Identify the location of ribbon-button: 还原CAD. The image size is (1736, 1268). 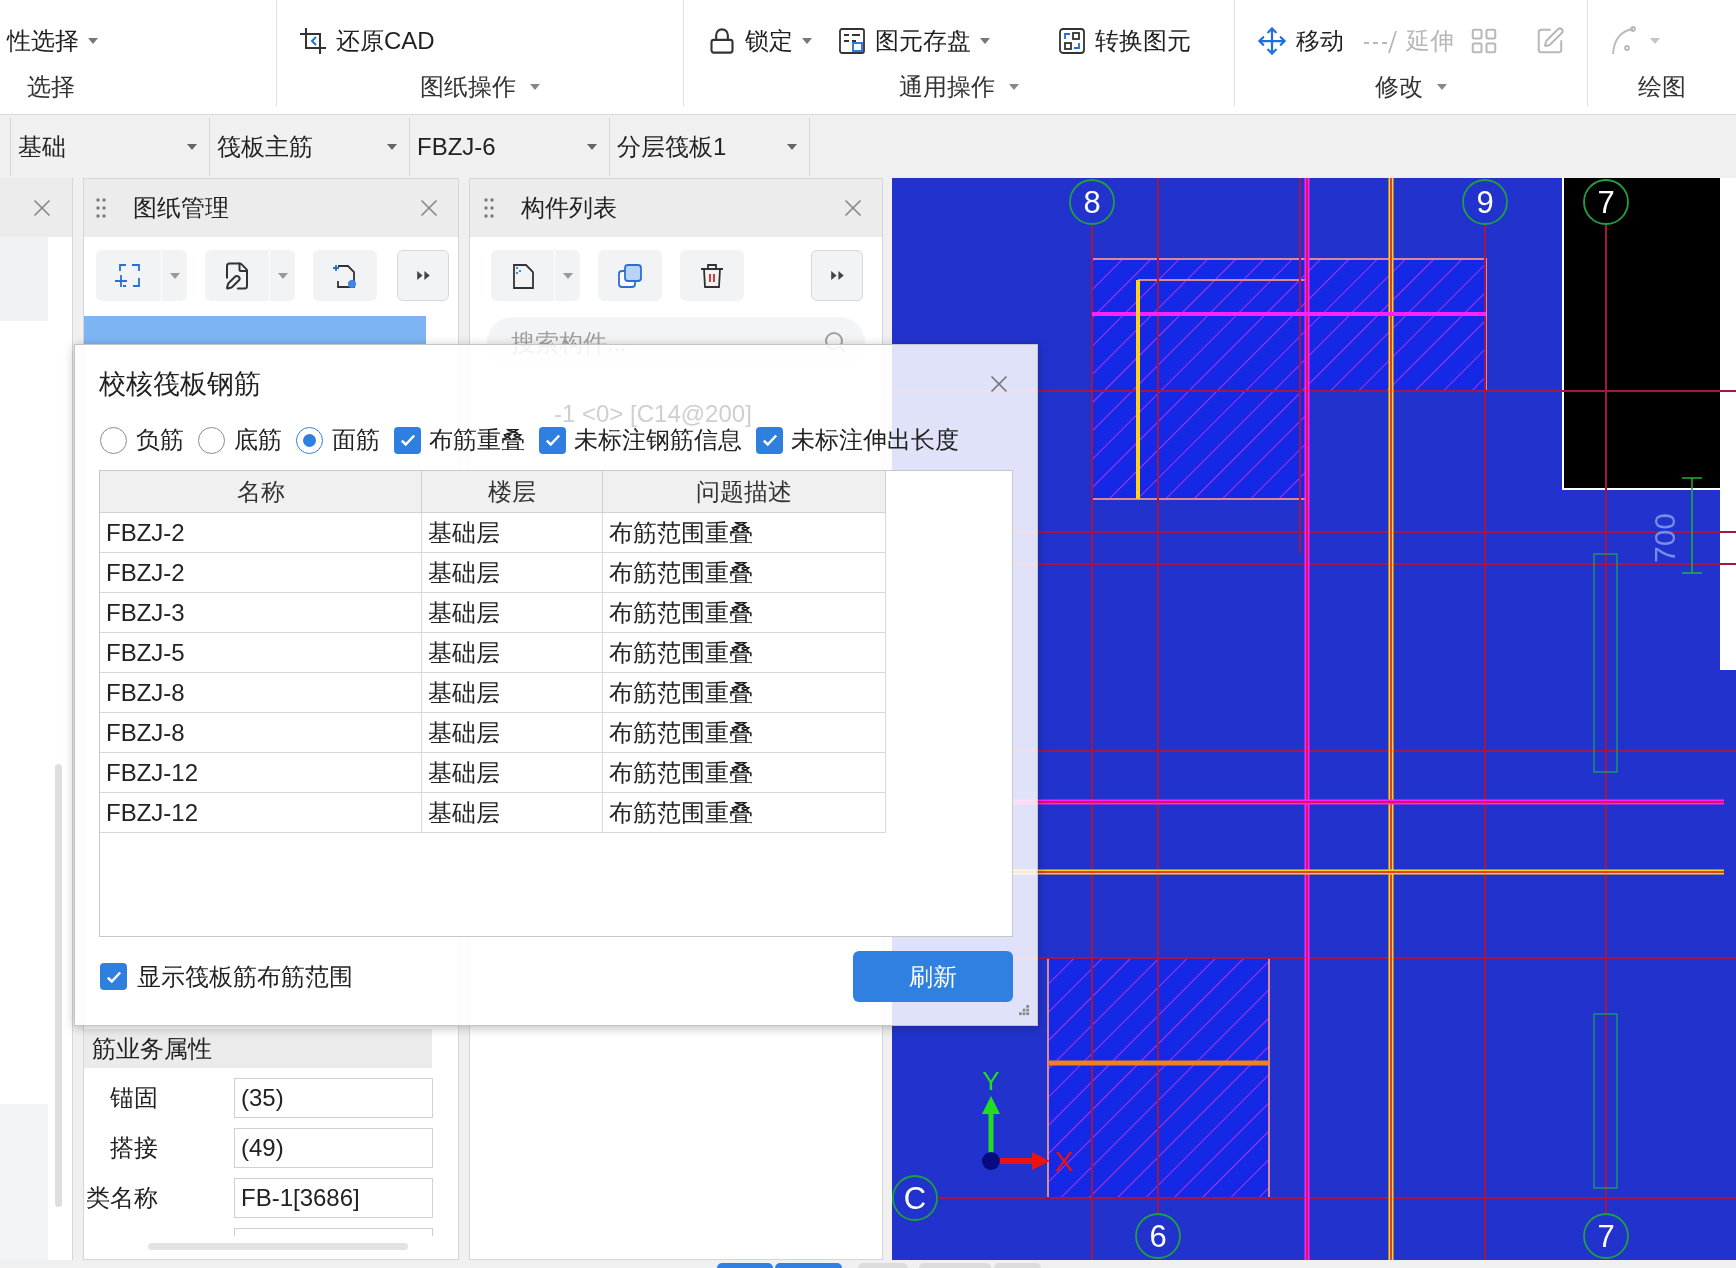
(367, 41).